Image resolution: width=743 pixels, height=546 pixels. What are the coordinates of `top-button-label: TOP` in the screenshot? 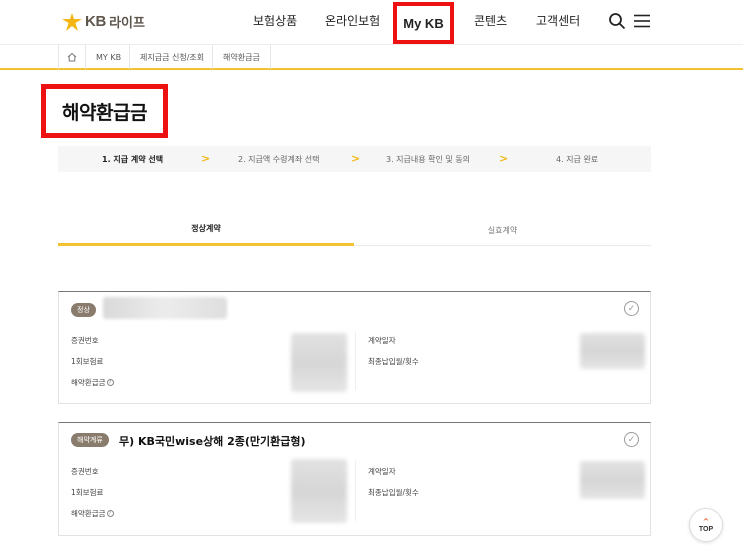 It's located at (706, 529).